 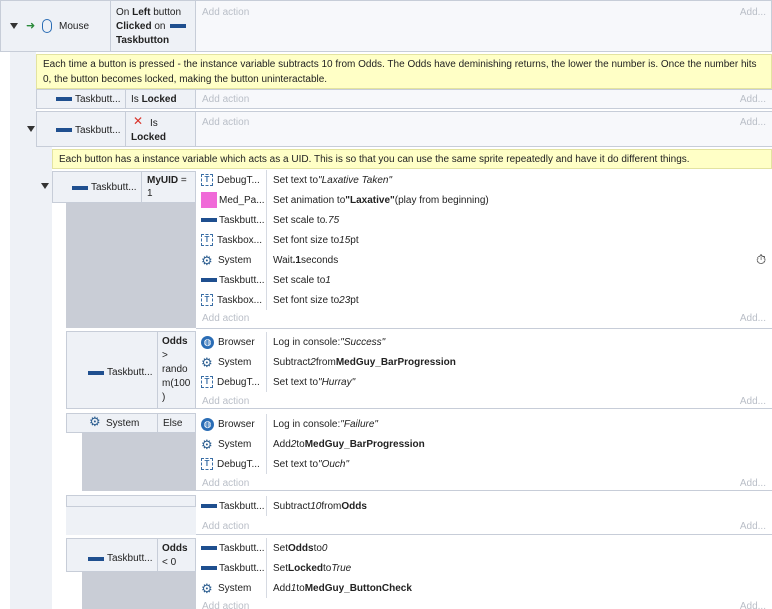 What do you see at coordinates (139, 462) in the screenshot?
I see `event-6-gray-body` at bounding box center [139, 462].